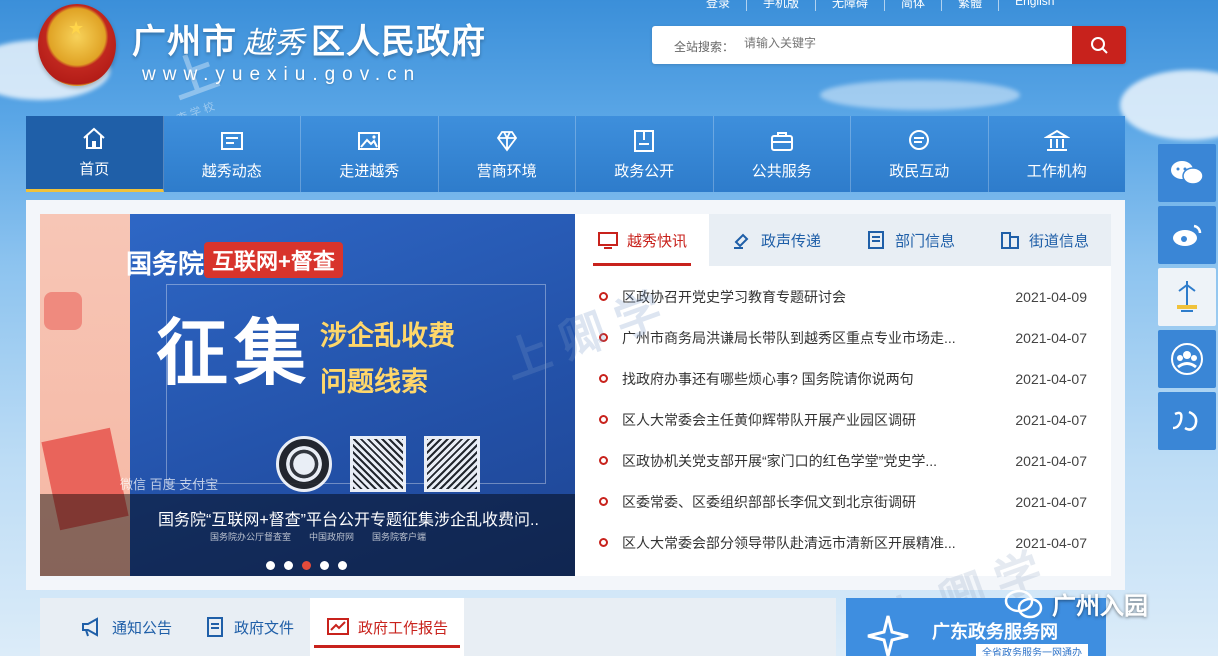  I want to click on nav-label: 营商环境, so click(506, 171).